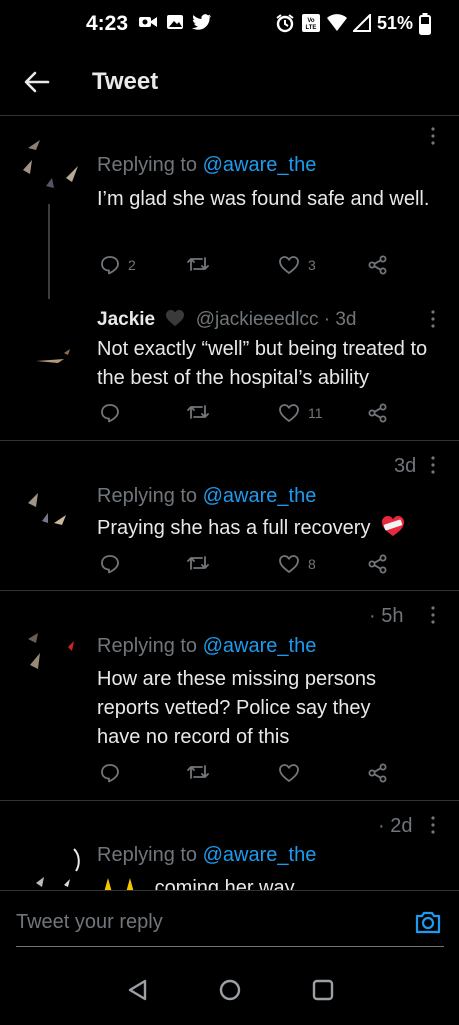 The height and width of the screenshot is (1025, 459). What do you see at coordinates (229, 920) in the screenshot?
I see `reply-composer: Tweet your reply` at bounding box center [229, 920].